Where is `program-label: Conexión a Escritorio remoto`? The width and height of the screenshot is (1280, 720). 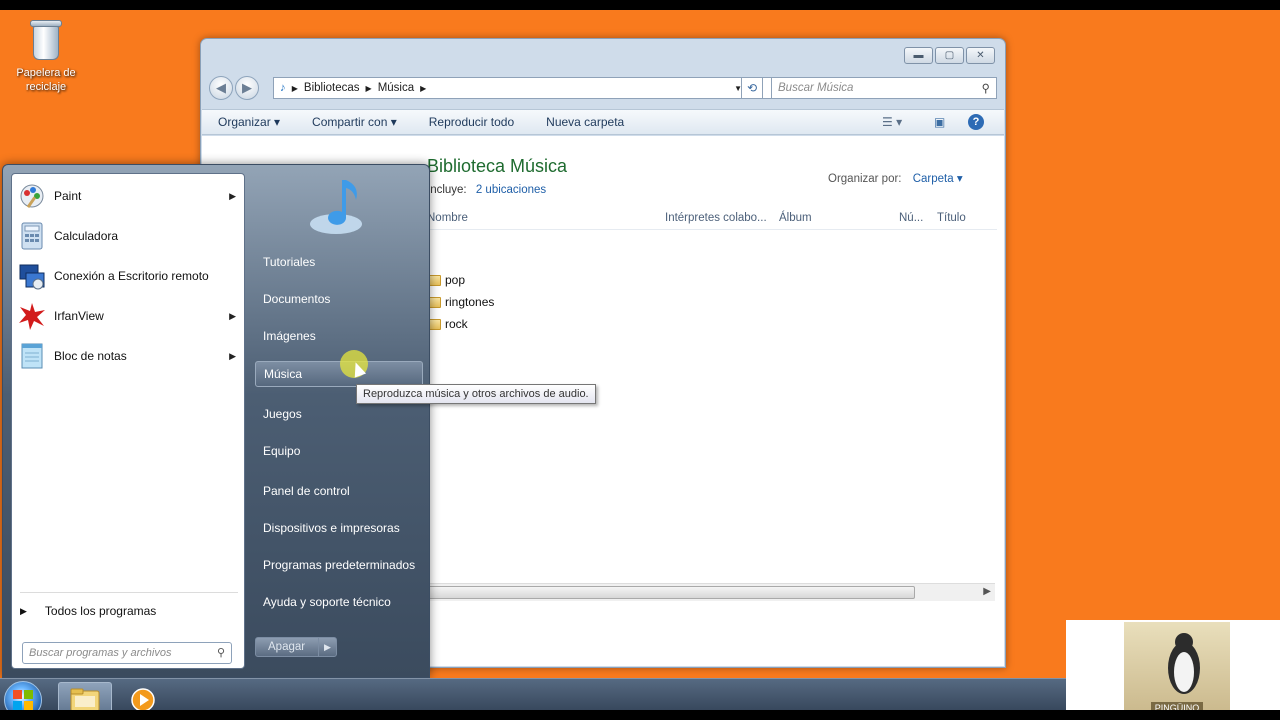 program-label: Conexión a Escritorio remoto is located at coordinates (131, 276).